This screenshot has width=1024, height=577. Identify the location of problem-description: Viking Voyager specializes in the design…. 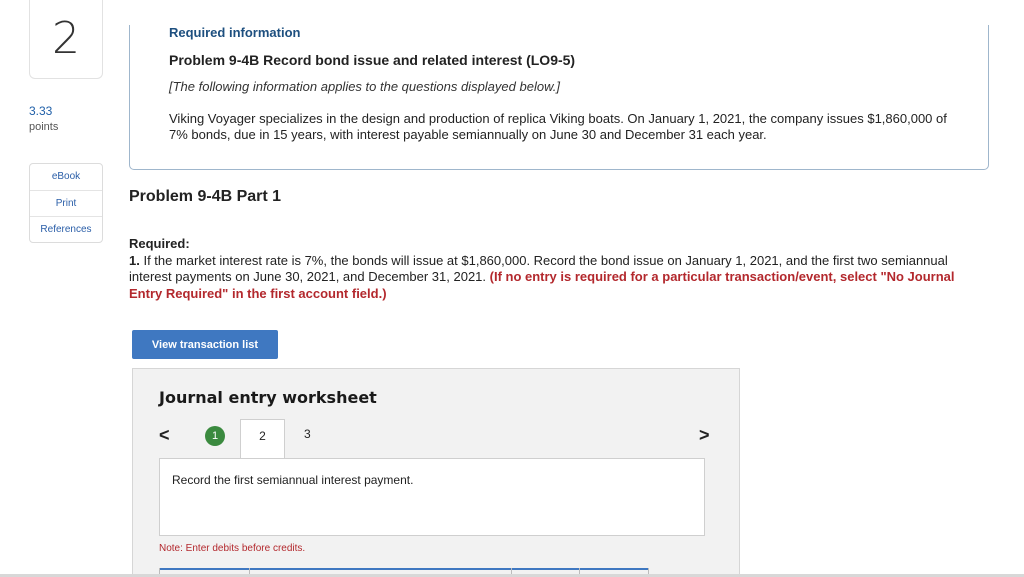
(558, 126).